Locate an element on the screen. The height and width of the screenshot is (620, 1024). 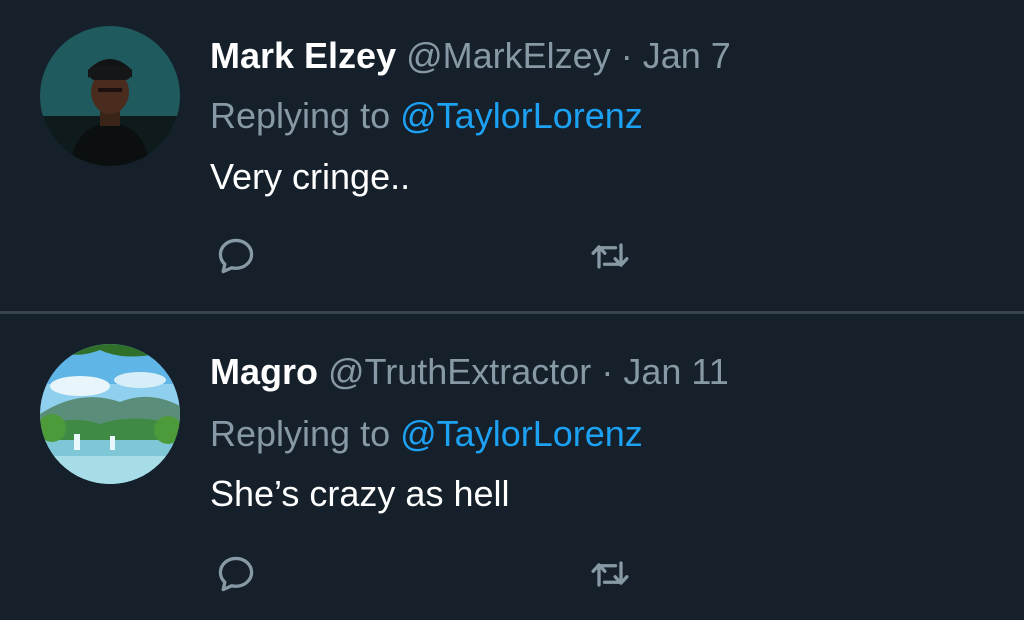
display-name: Magro is located at coordinates (264, 371).